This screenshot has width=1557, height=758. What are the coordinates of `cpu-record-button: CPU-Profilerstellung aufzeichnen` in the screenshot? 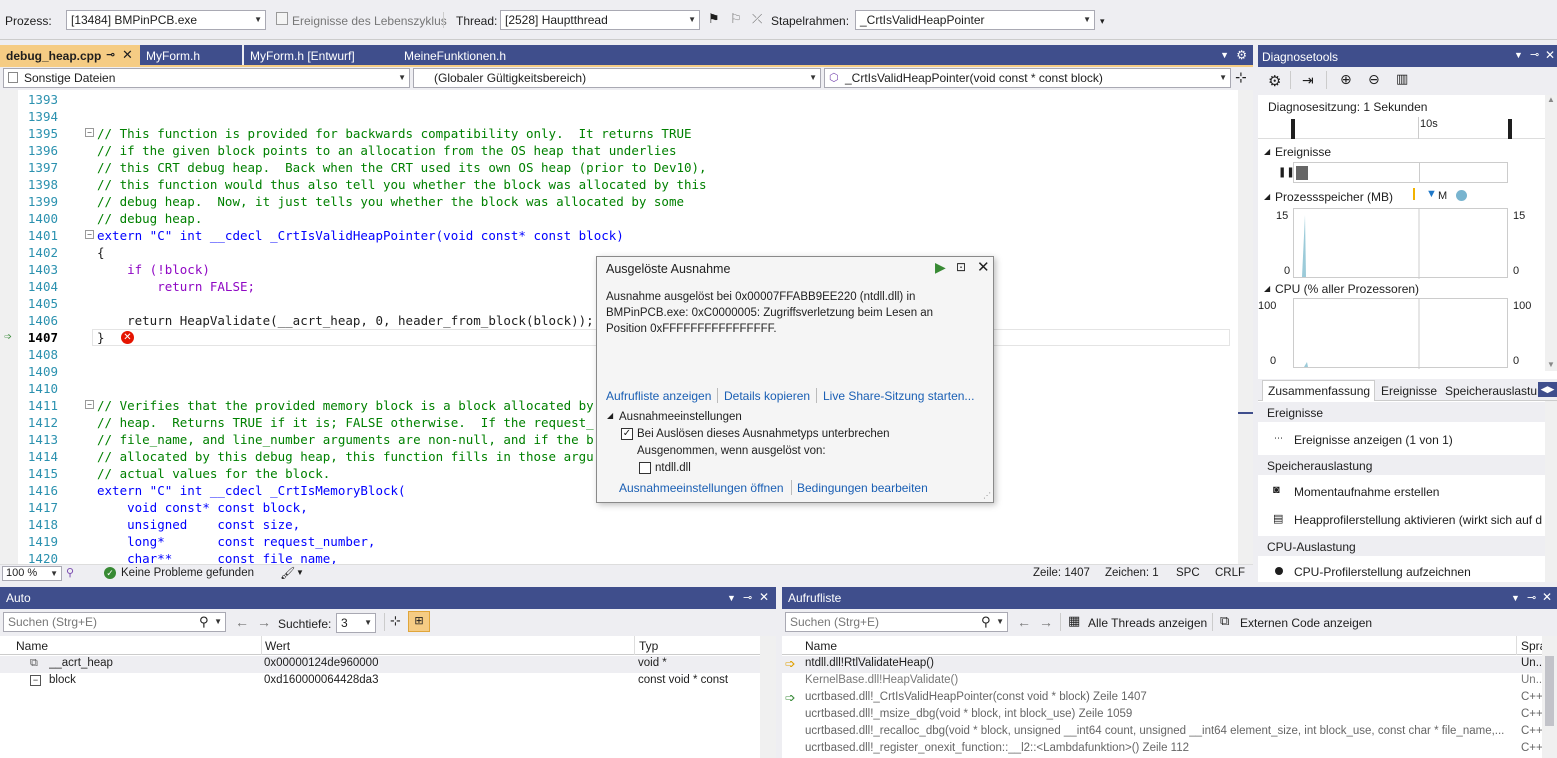 It's located at (1382, 572).